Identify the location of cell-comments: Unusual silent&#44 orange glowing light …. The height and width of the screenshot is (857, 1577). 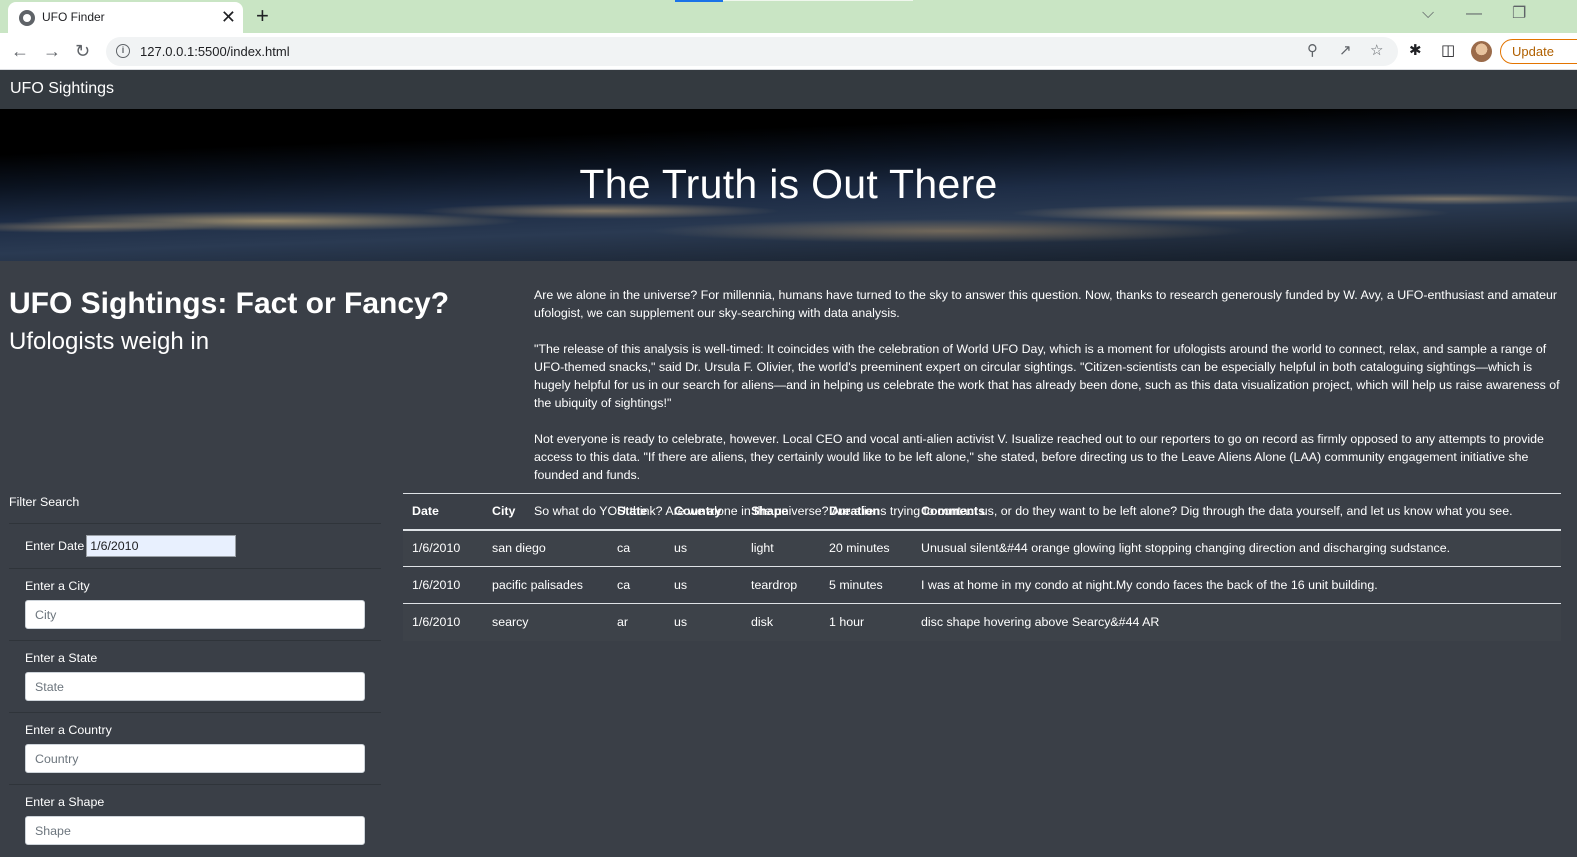
(1236, 548).